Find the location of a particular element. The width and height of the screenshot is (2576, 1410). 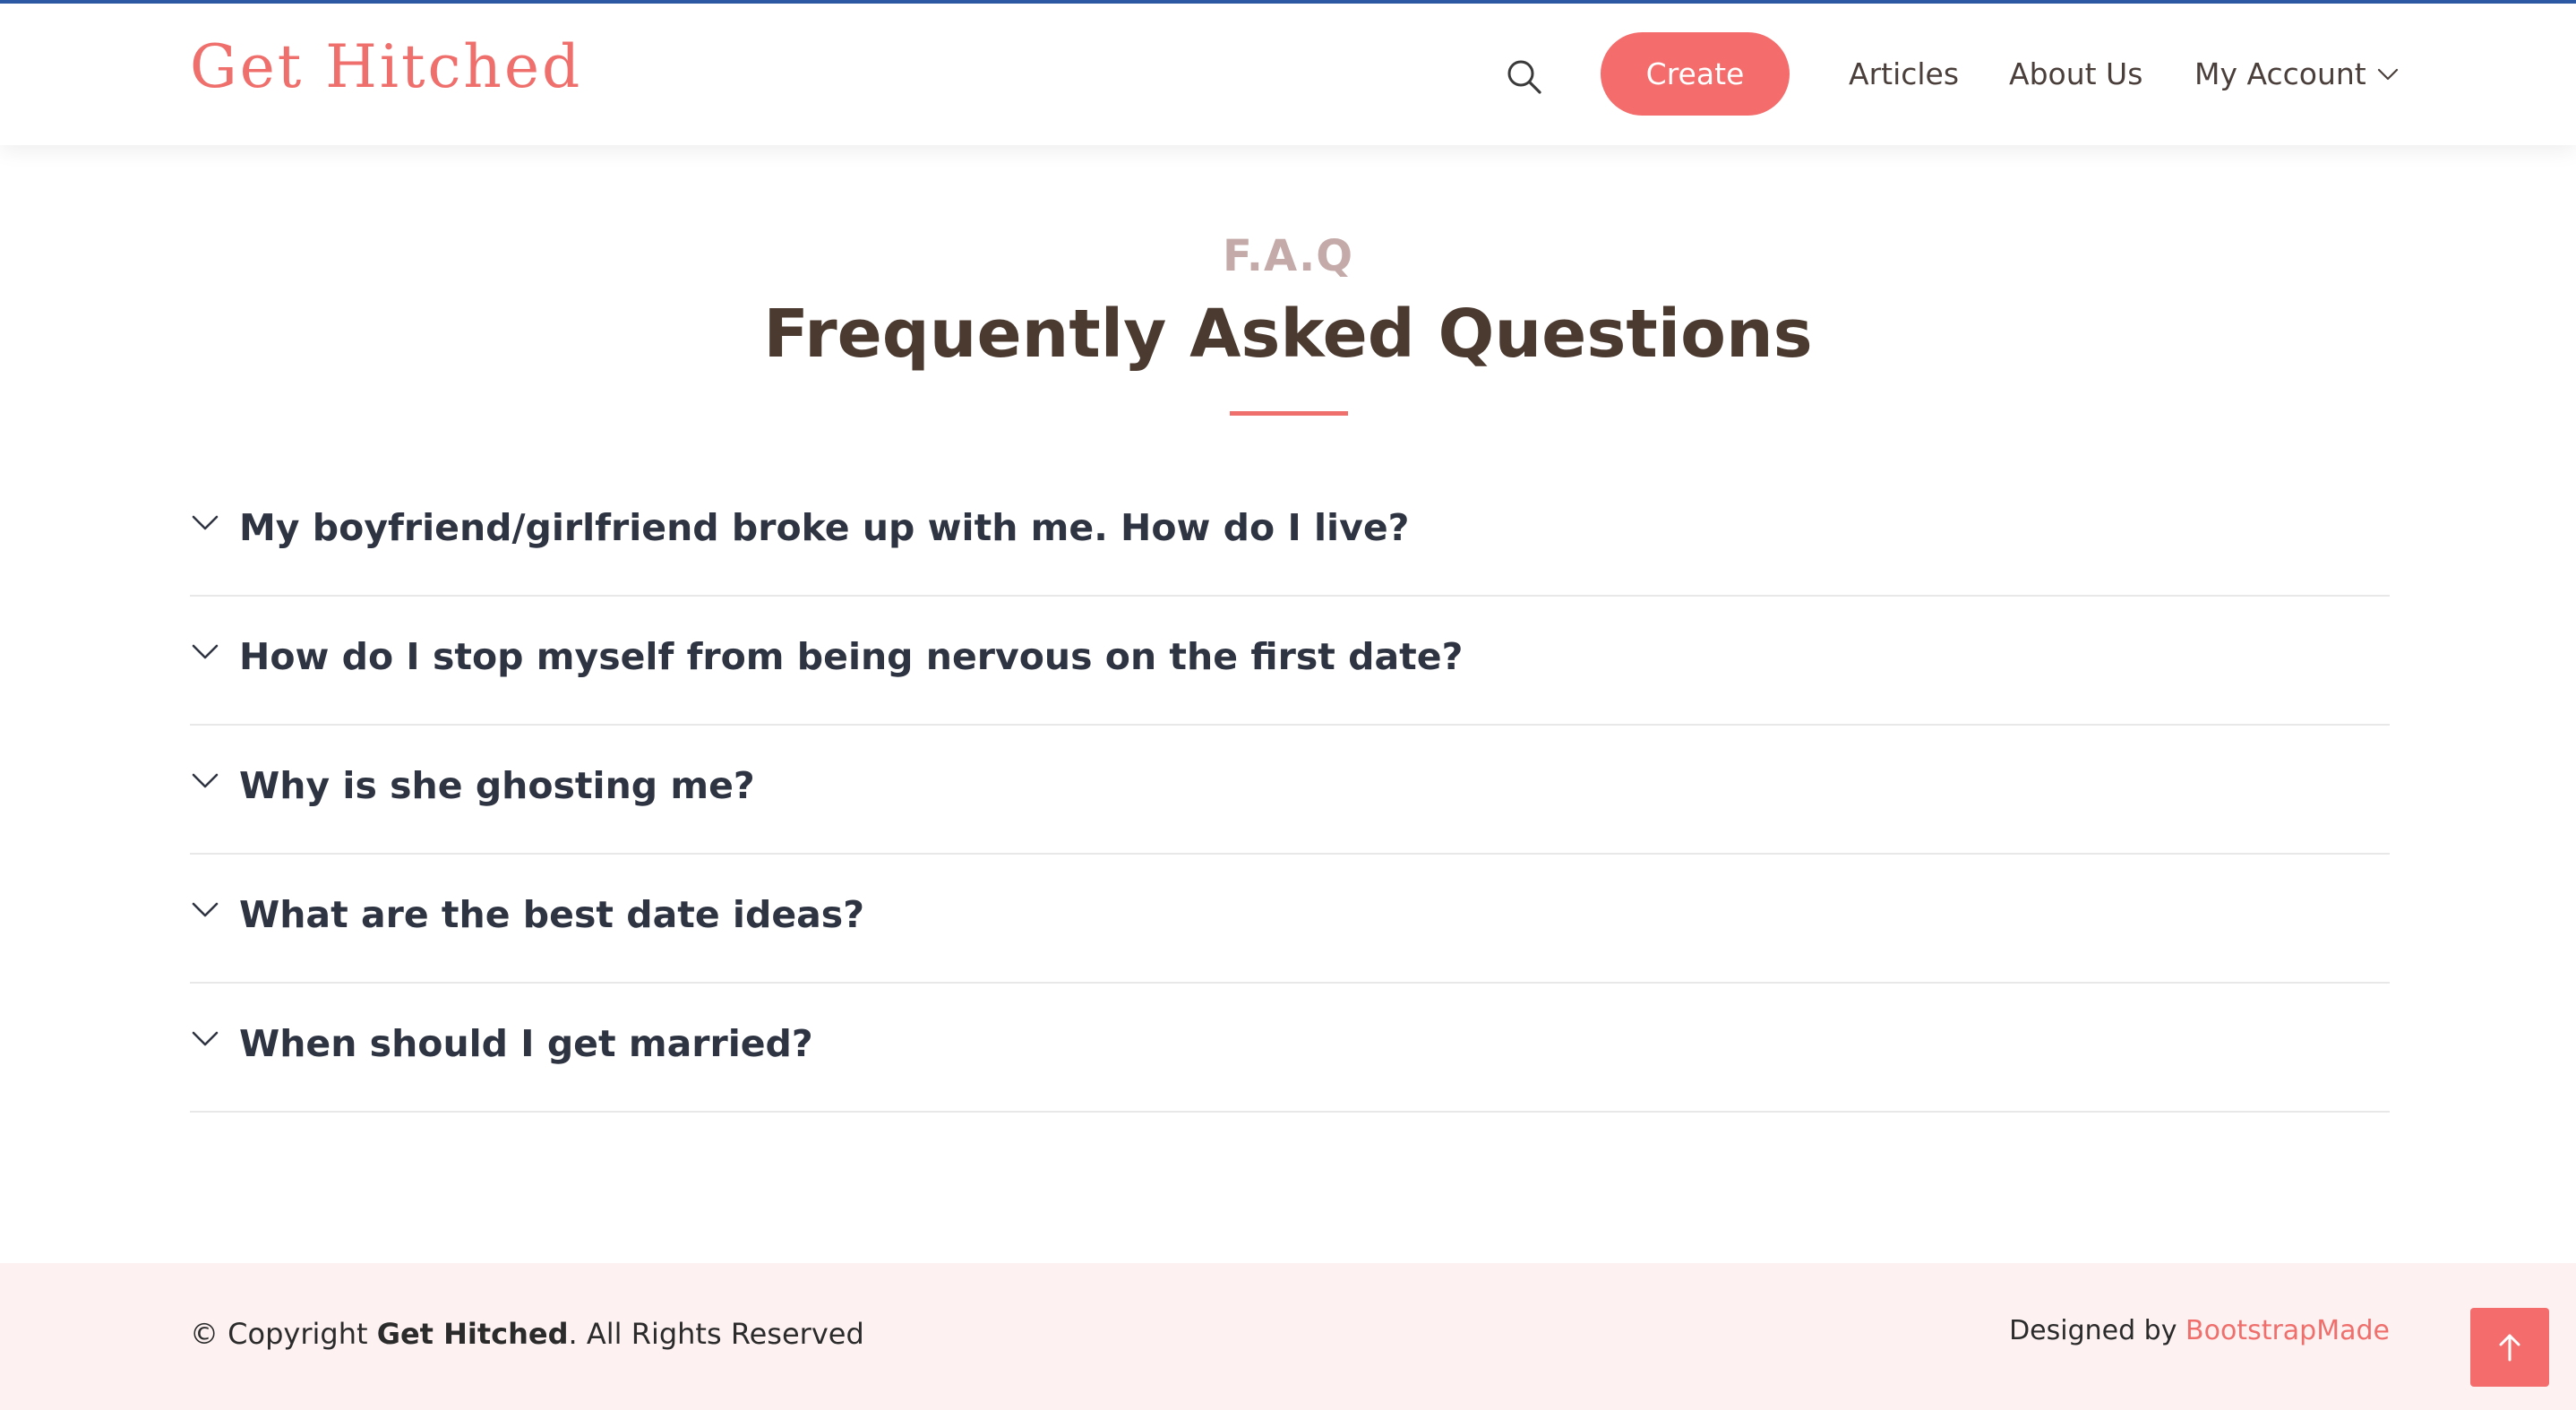

search-icon is located at coordinates (1524, 77).